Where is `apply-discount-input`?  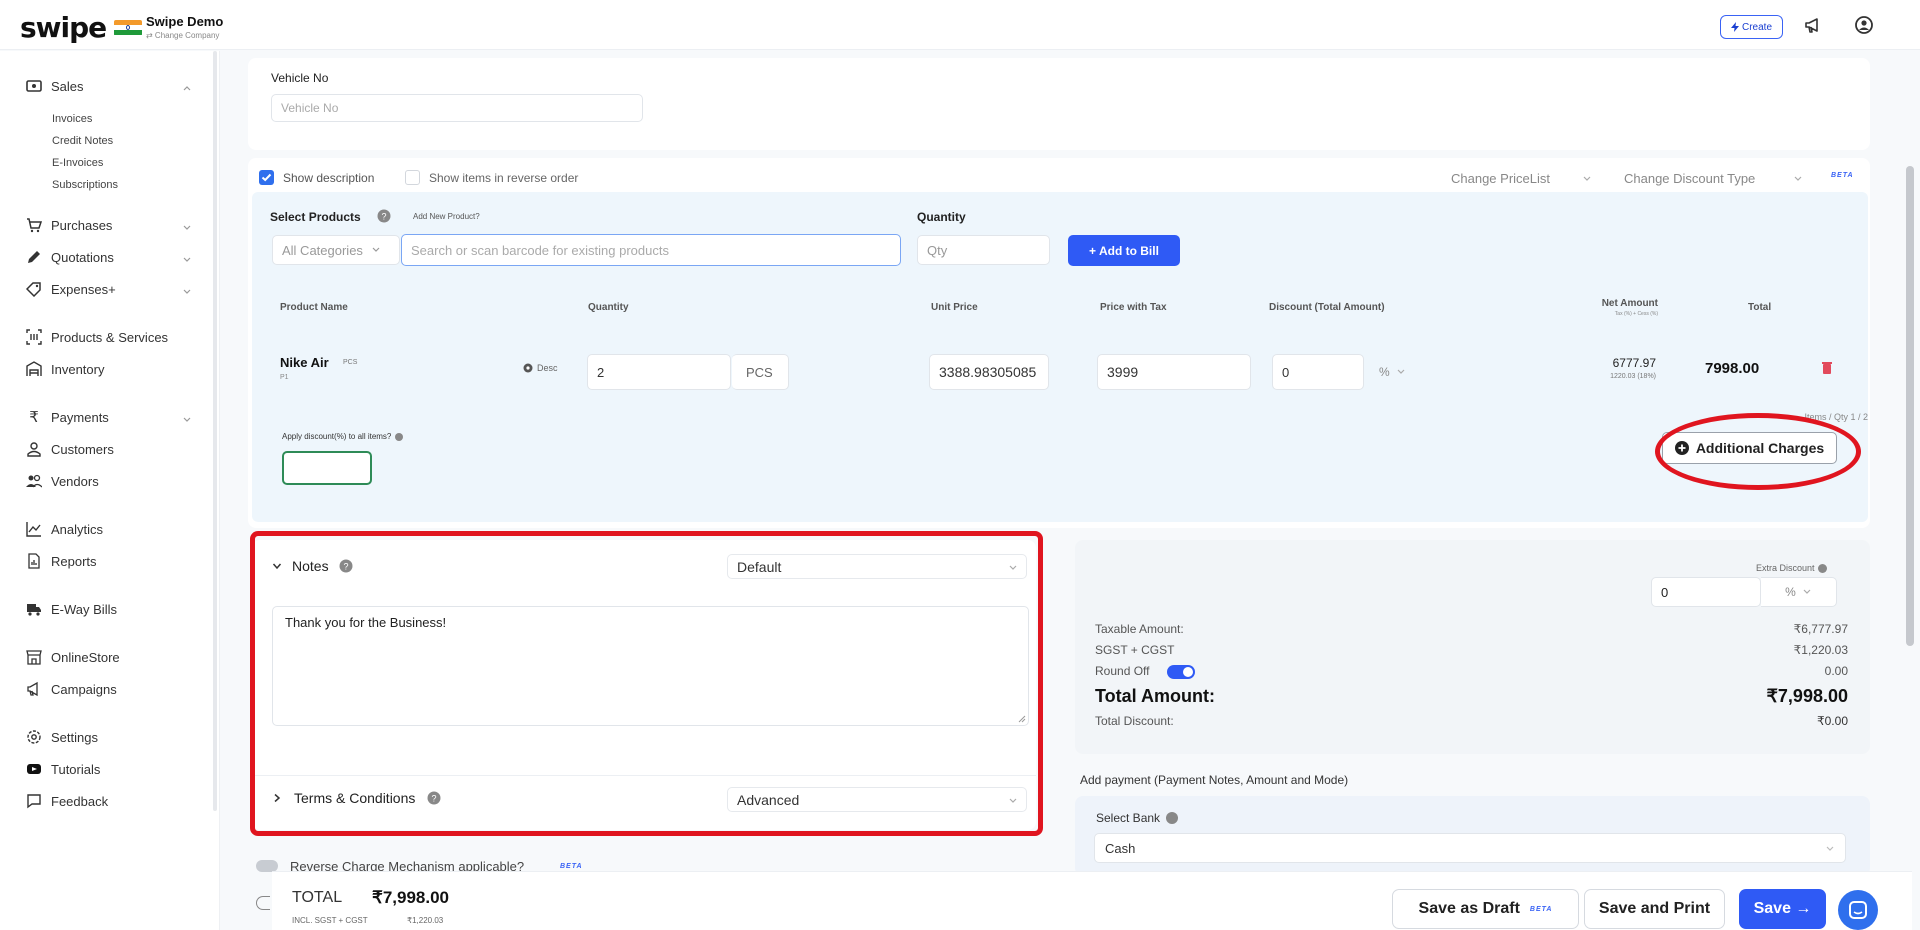 apply-discount-input is located at coordinates (327, 468).